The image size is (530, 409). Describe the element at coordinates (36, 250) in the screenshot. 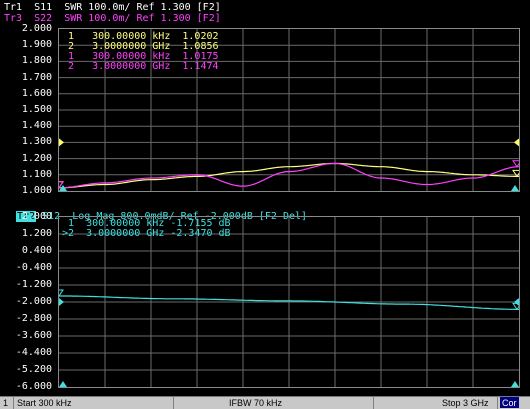

I see `y-tick-label: 0.400` at that location.